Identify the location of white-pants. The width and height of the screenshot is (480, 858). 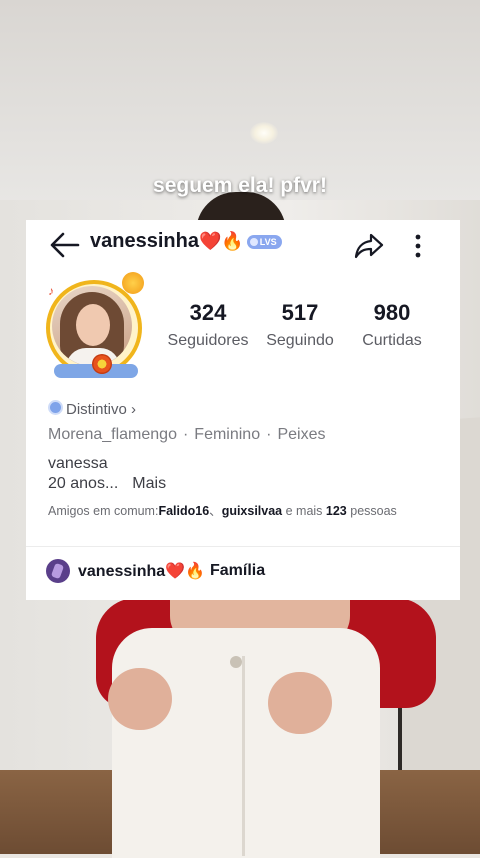
(246, 743).